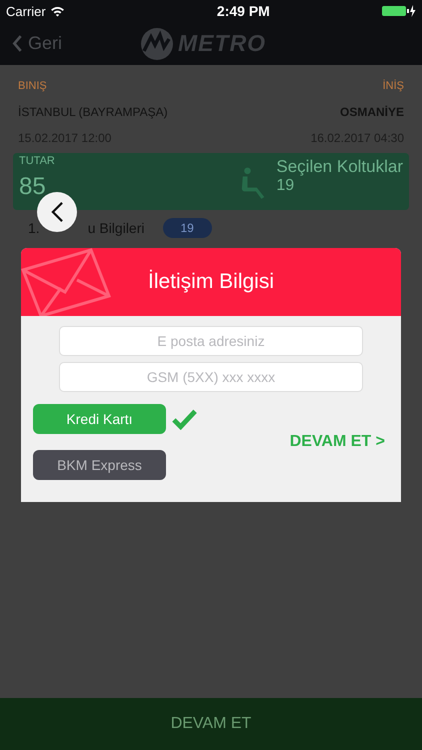 This screenshot has height=750, width=422. Describe the element at coordinates (99, 465) in the screenshot. I see `payment-method-button: BKM Express` at that location.